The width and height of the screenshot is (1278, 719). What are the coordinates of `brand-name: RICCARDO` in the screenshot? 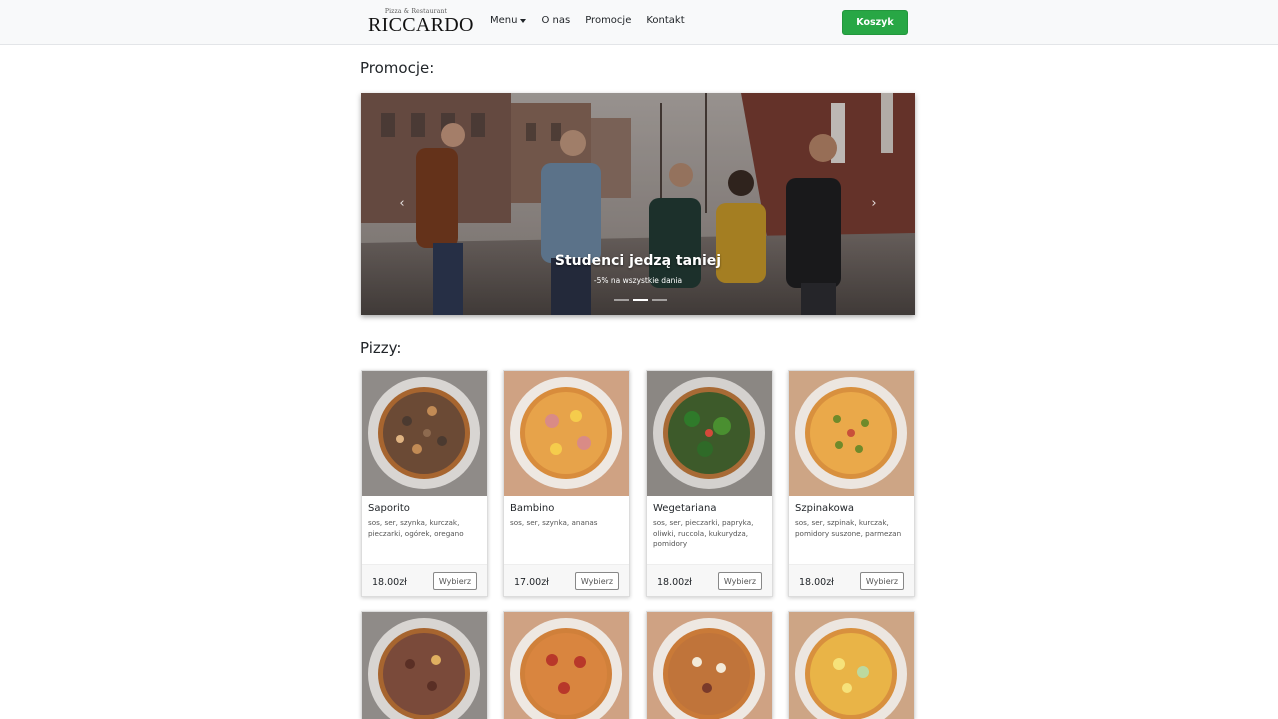 It's located at (421, 25).